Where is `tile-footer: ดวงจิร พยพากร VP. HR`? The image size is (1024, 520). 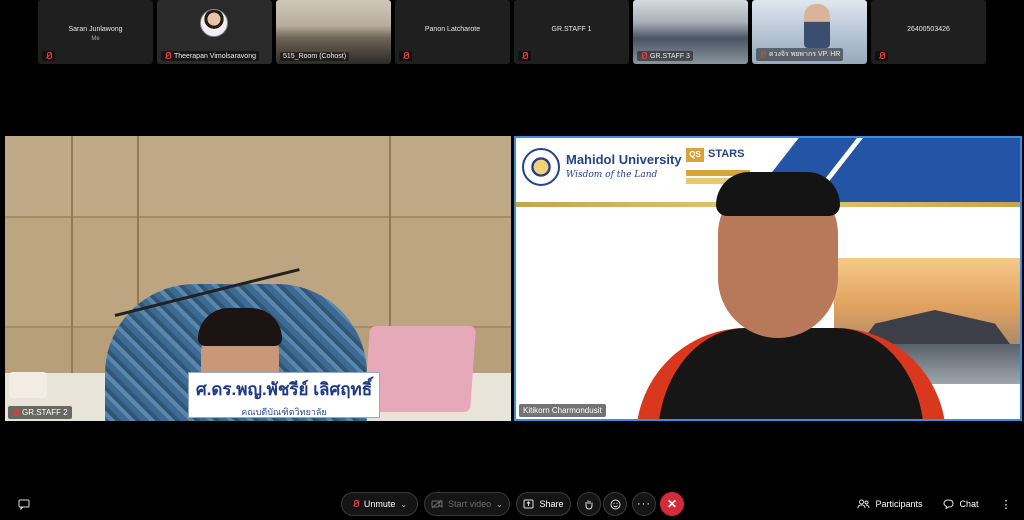
tile-footer: ดวงจิร พยพากร VP. HR is located at coordinates (800, 54).